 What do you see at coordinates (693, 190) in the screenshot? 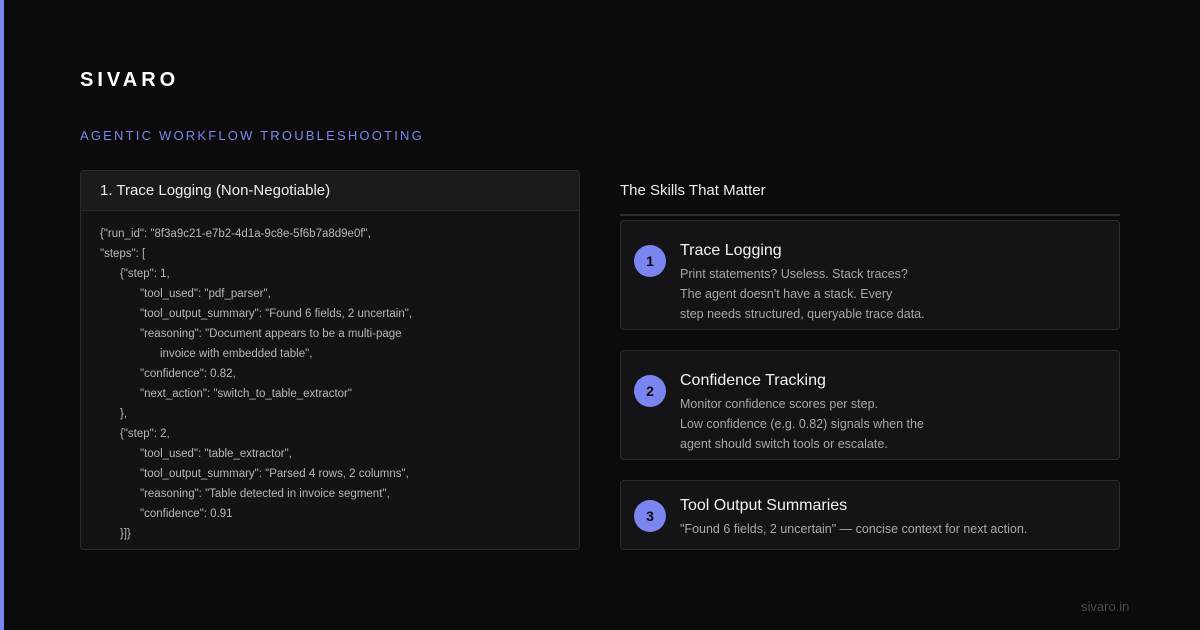
I see `skills-heading: The Skills That Matter` at bounding box center [693, 190].